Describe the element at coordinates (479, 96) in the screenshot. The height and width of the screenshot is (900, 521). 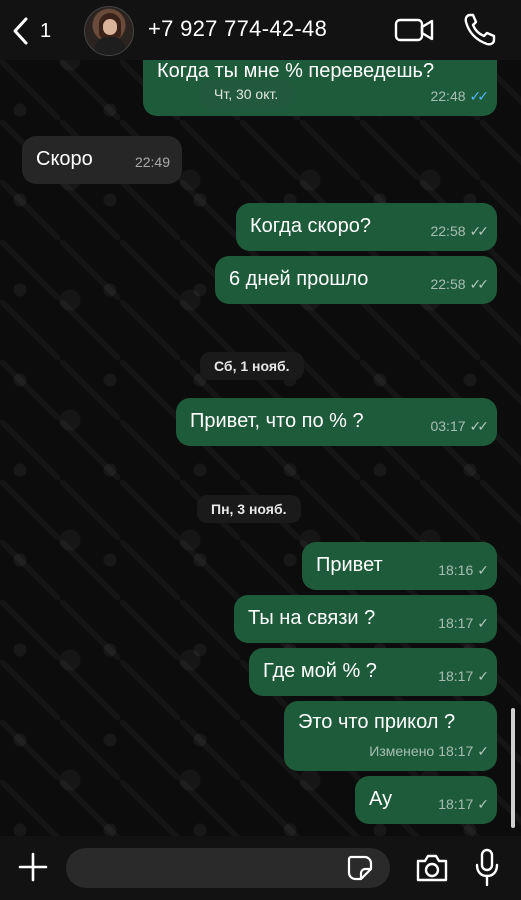
I see `double-check-read-icon: ✓✓` at that location.